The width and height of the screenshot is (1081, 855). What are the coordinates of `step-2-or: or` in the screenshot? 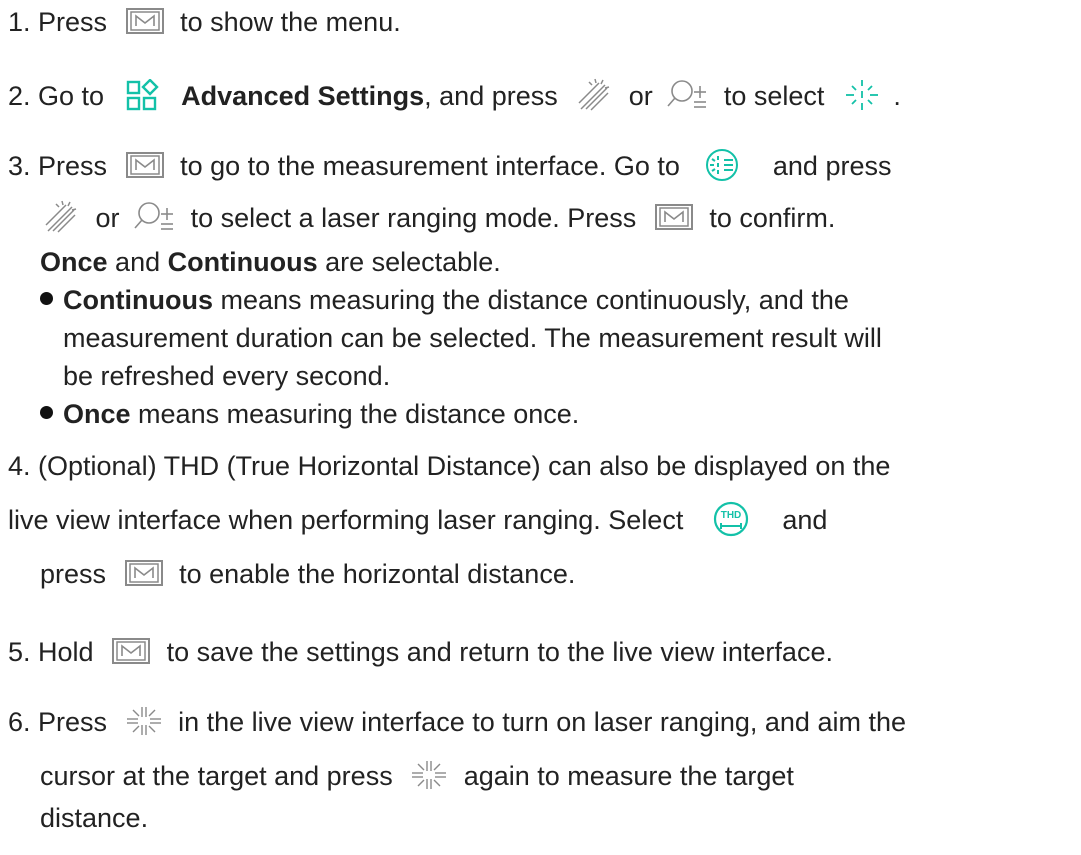 It's located at (640, 96).